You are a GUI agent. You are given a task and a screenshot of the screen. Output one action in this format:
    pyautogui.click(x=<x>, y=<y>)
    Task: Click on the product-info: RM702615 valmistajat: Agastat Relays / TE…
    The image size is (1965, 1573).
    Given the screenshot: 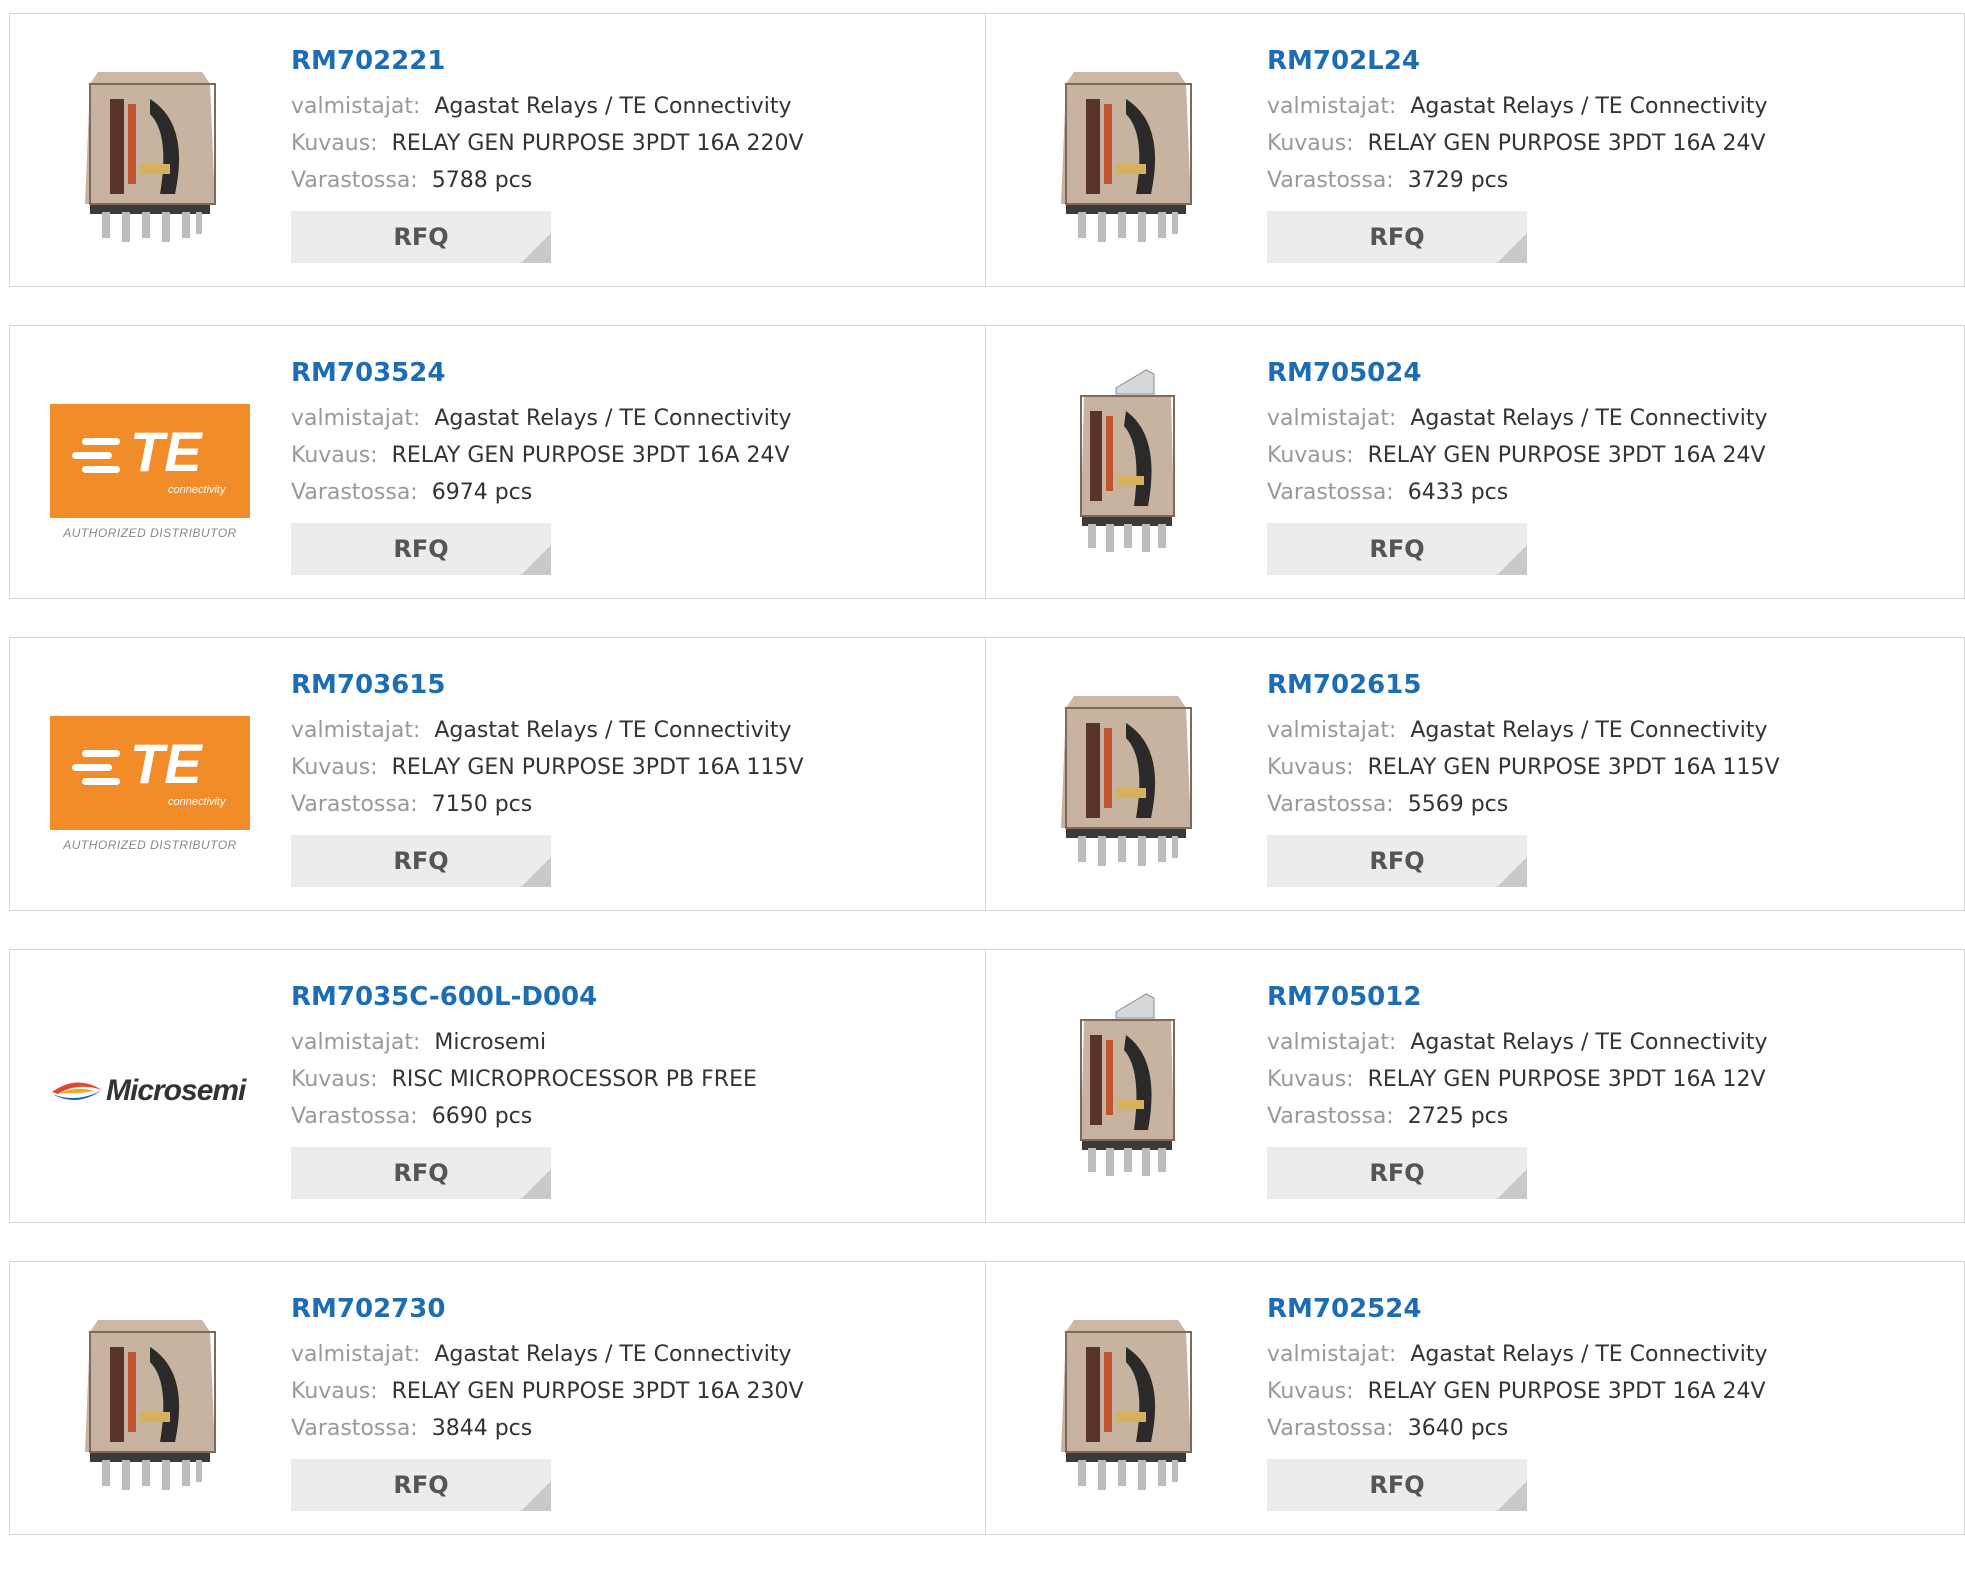 What is the action you would take?
    pyautogui.click(x=1523, y=777)
    